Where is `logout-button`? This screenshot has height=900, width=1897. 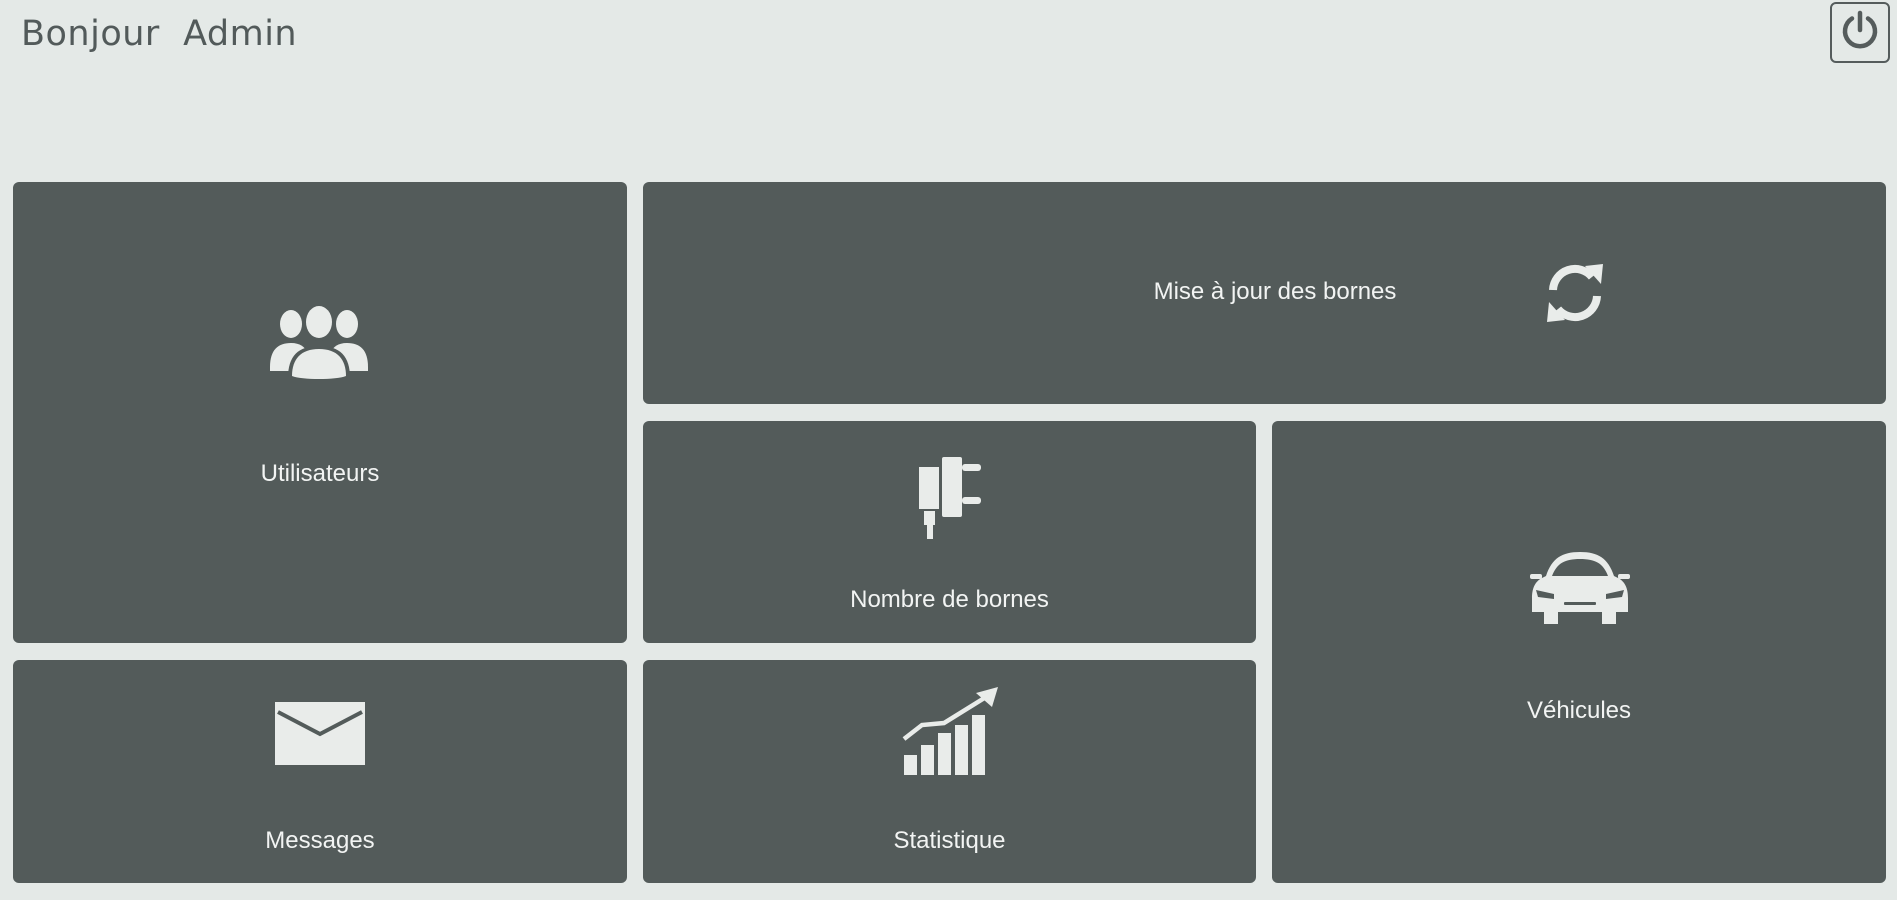
logout-button is located at coordinates (1860, 32).